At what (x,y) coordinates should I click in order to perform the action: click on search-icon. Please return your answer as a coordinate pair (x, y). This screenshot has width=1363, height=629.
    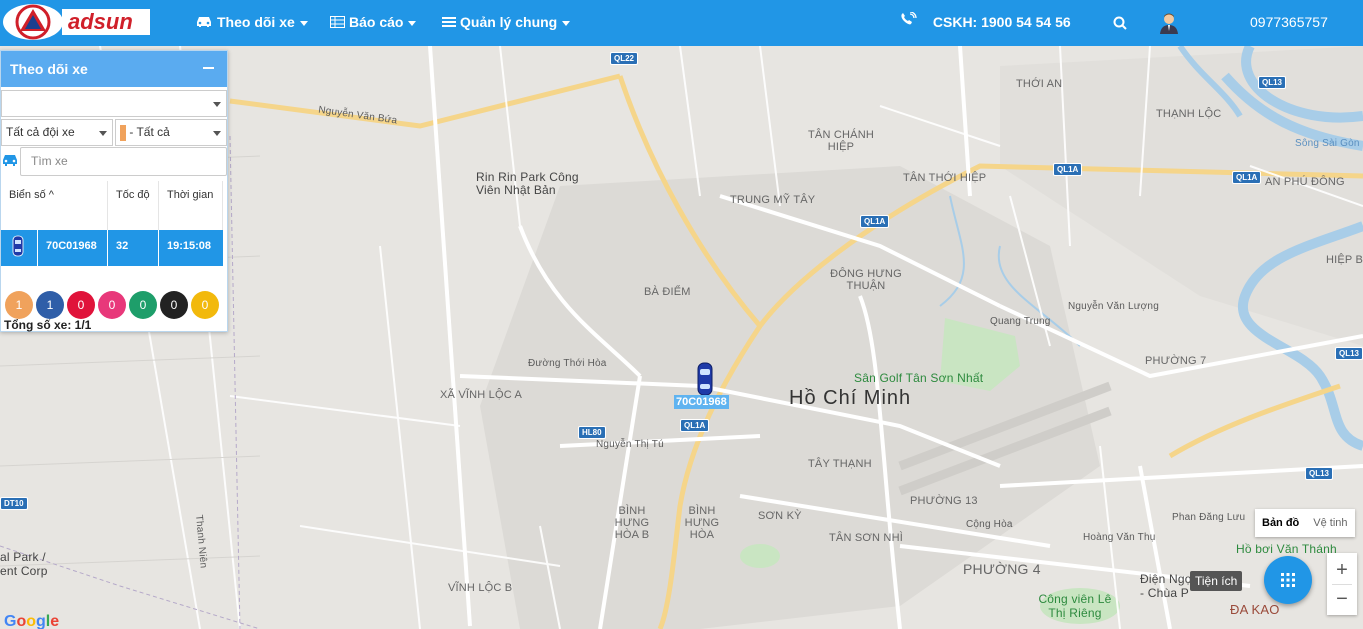
    Looking at the image, I should click on (1120, 22).